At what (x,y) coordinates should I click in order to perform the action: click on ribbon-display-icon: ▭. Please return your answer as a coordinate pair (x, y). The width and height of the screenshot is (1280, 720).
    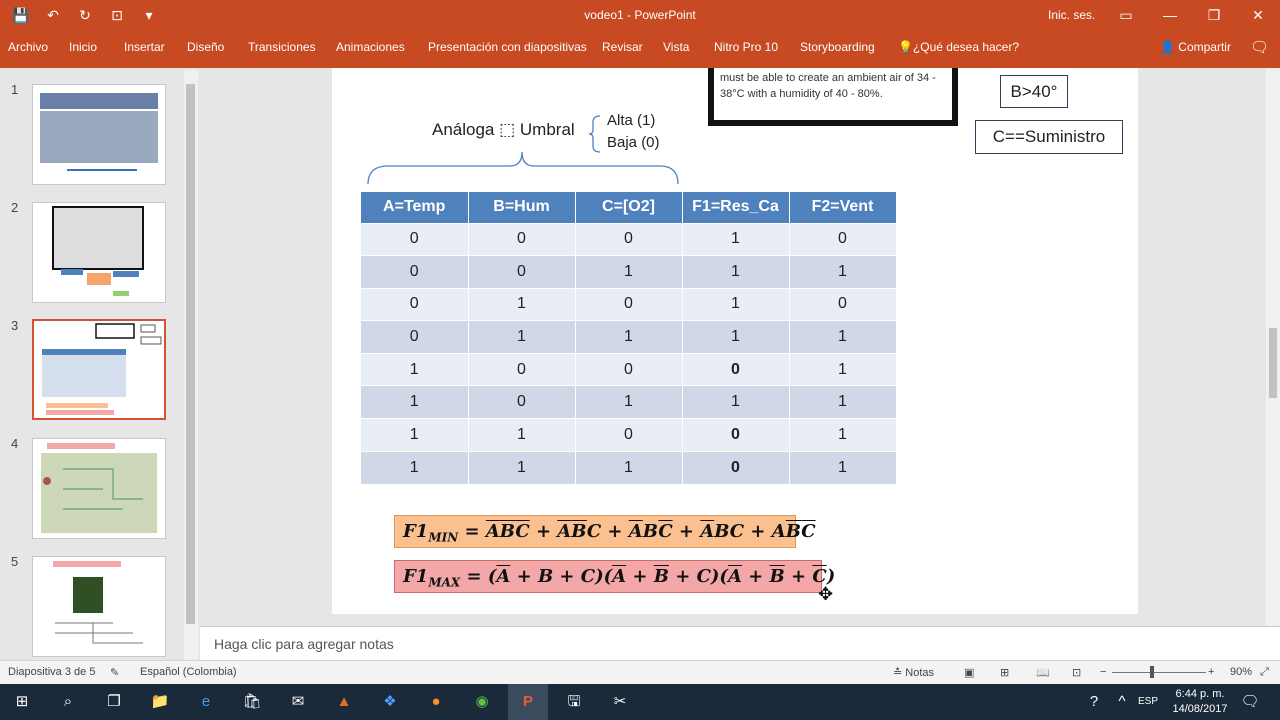
    Looking at the image, I should click on (1126, 15).